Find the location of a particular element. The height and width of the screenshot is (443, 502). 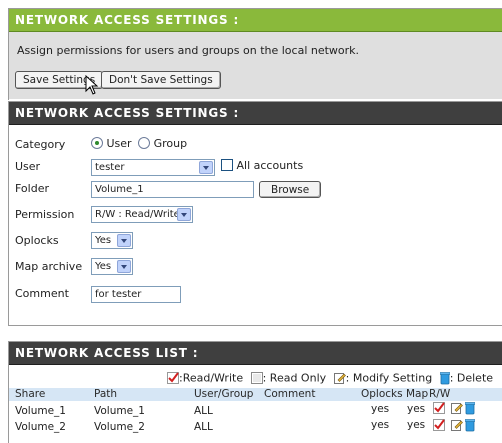

folder-label: Folder is located at coordinates (32, 188).